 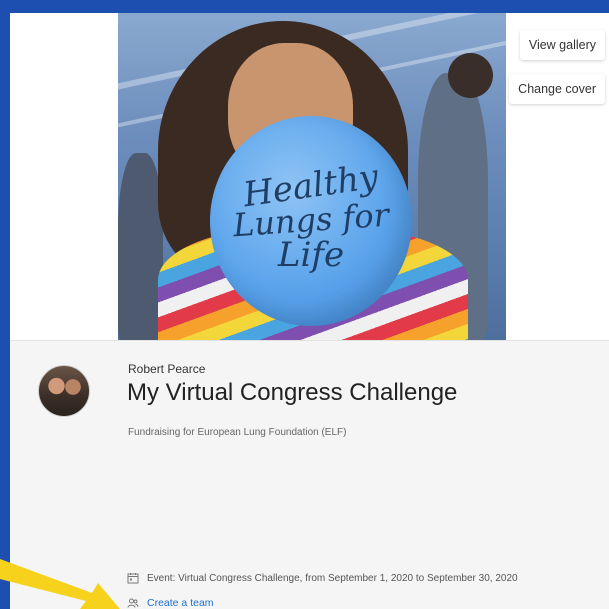 I want to click on view-gallery-button: View gallery, so click(x=562, y=45).